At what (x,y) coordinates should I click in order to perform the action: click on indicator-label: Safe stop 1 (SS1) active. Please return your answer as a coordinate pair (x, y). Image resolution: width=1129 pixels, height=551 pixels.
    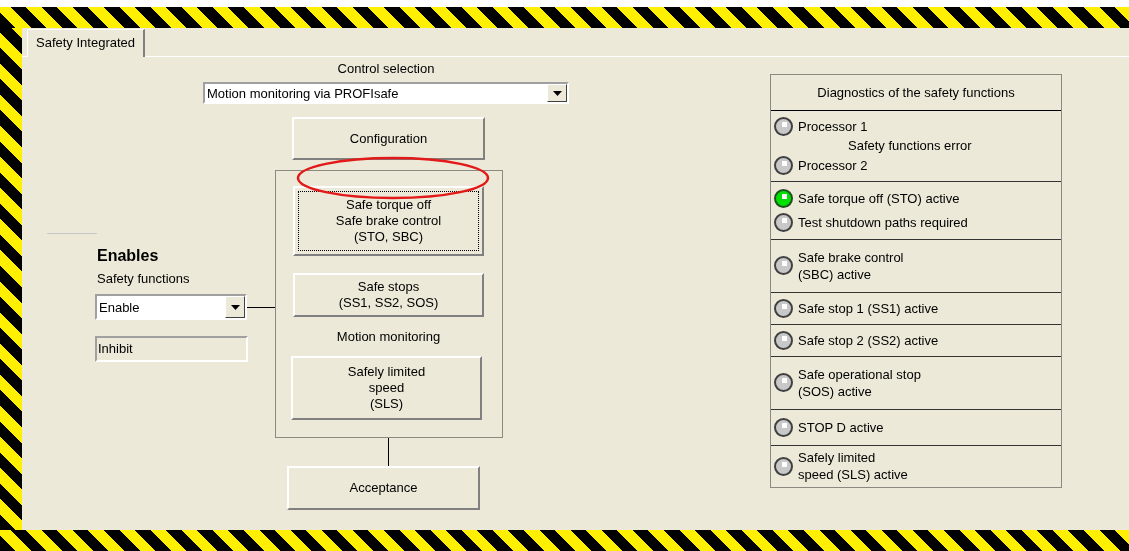
    Looking at the image, I should click on (868, 308).